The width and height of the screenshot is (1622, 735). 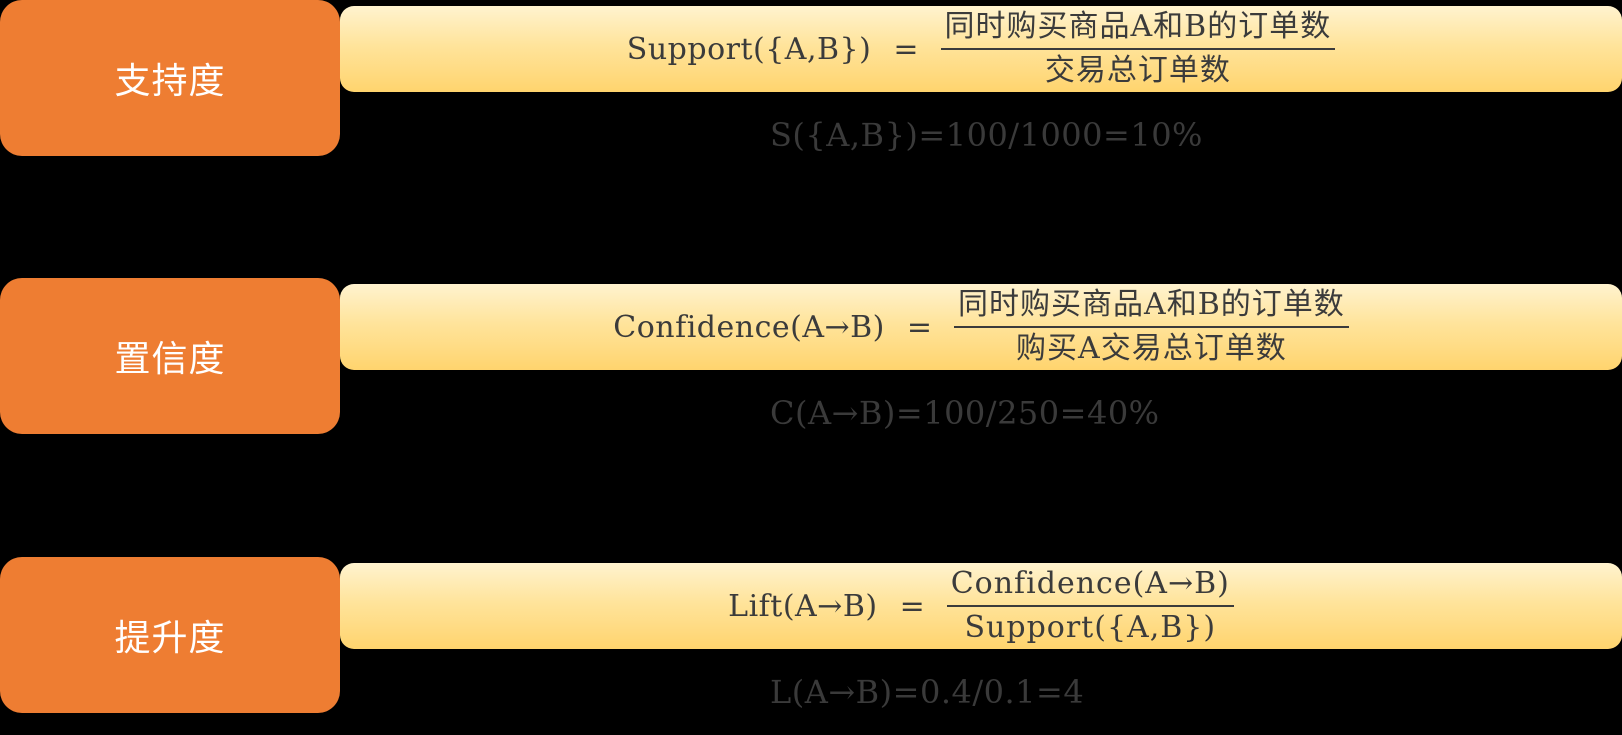 What do you see at coordinates (1151, 306) in the screenshot?
I see `confidence-numerator: 同时购买商品A和B的订单数` at bounding box center [1151, 306].